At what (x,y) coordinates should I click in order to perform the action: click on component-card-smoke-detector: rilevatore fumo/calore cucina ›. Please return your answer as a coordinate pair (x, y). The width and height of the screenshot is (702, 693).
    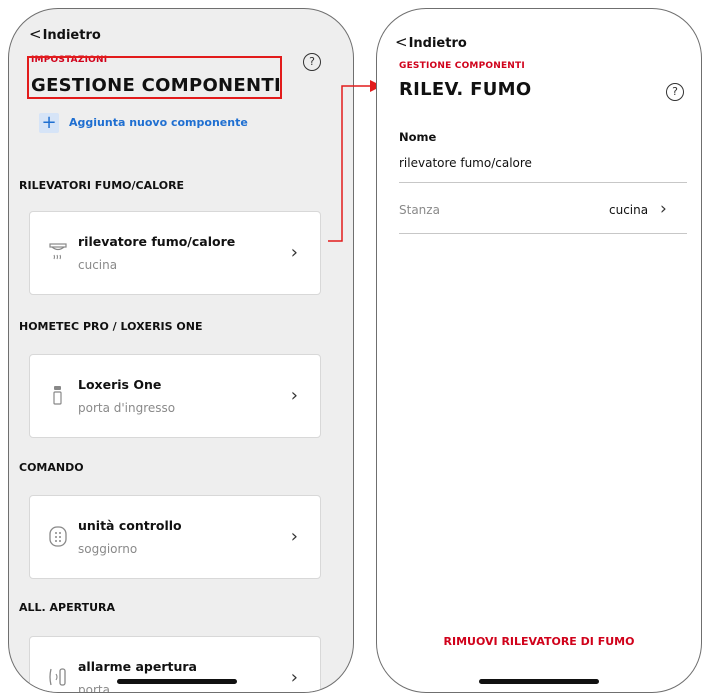
    Looking at the image, I should click on (175, 253).